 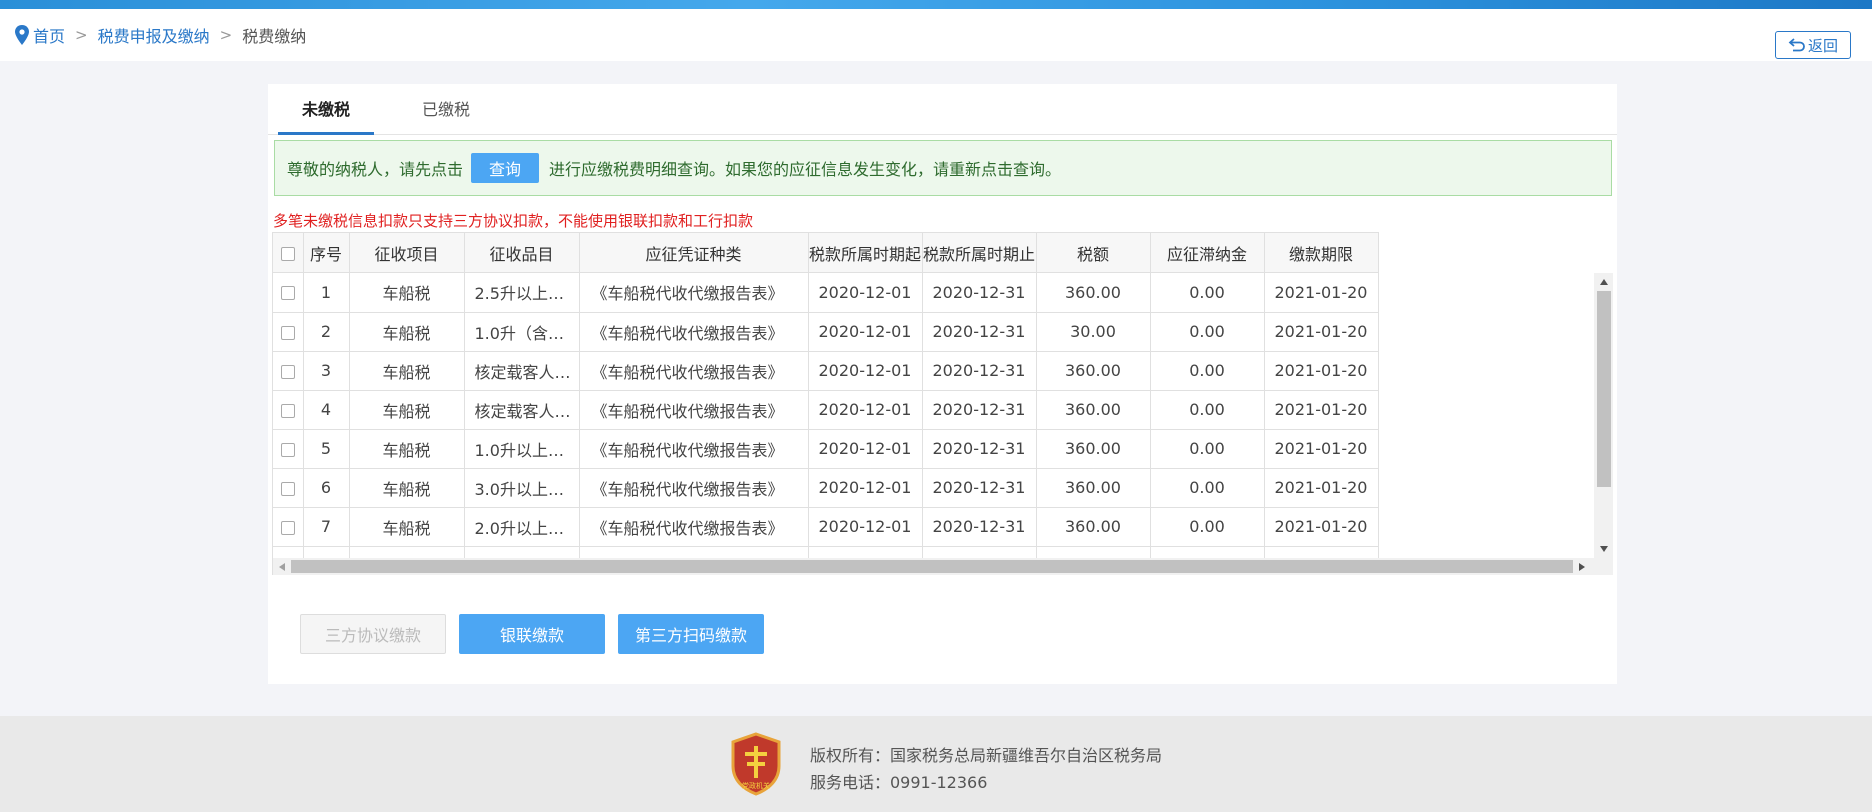 What do you see at coordinates (513, 221) in the screenshot?
I see `warning-message: 多笔未缴税信息扣款只支持三方协议扣款，不能使用银联扣款和工行扣款` at bounding box center [513, 221].